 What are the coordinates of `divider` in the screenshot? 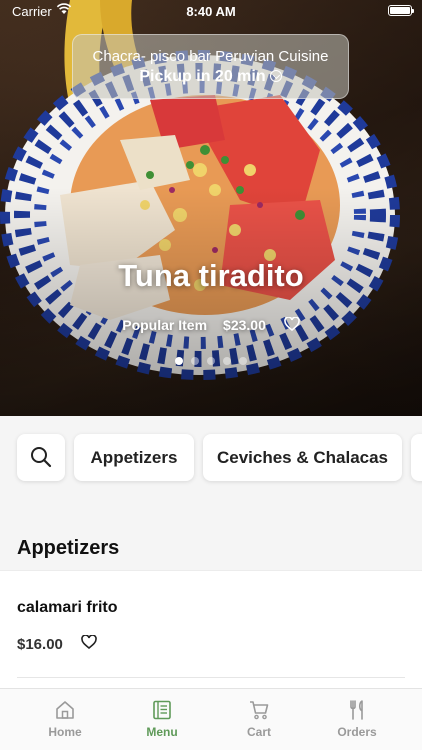 It's located at (211, 677).